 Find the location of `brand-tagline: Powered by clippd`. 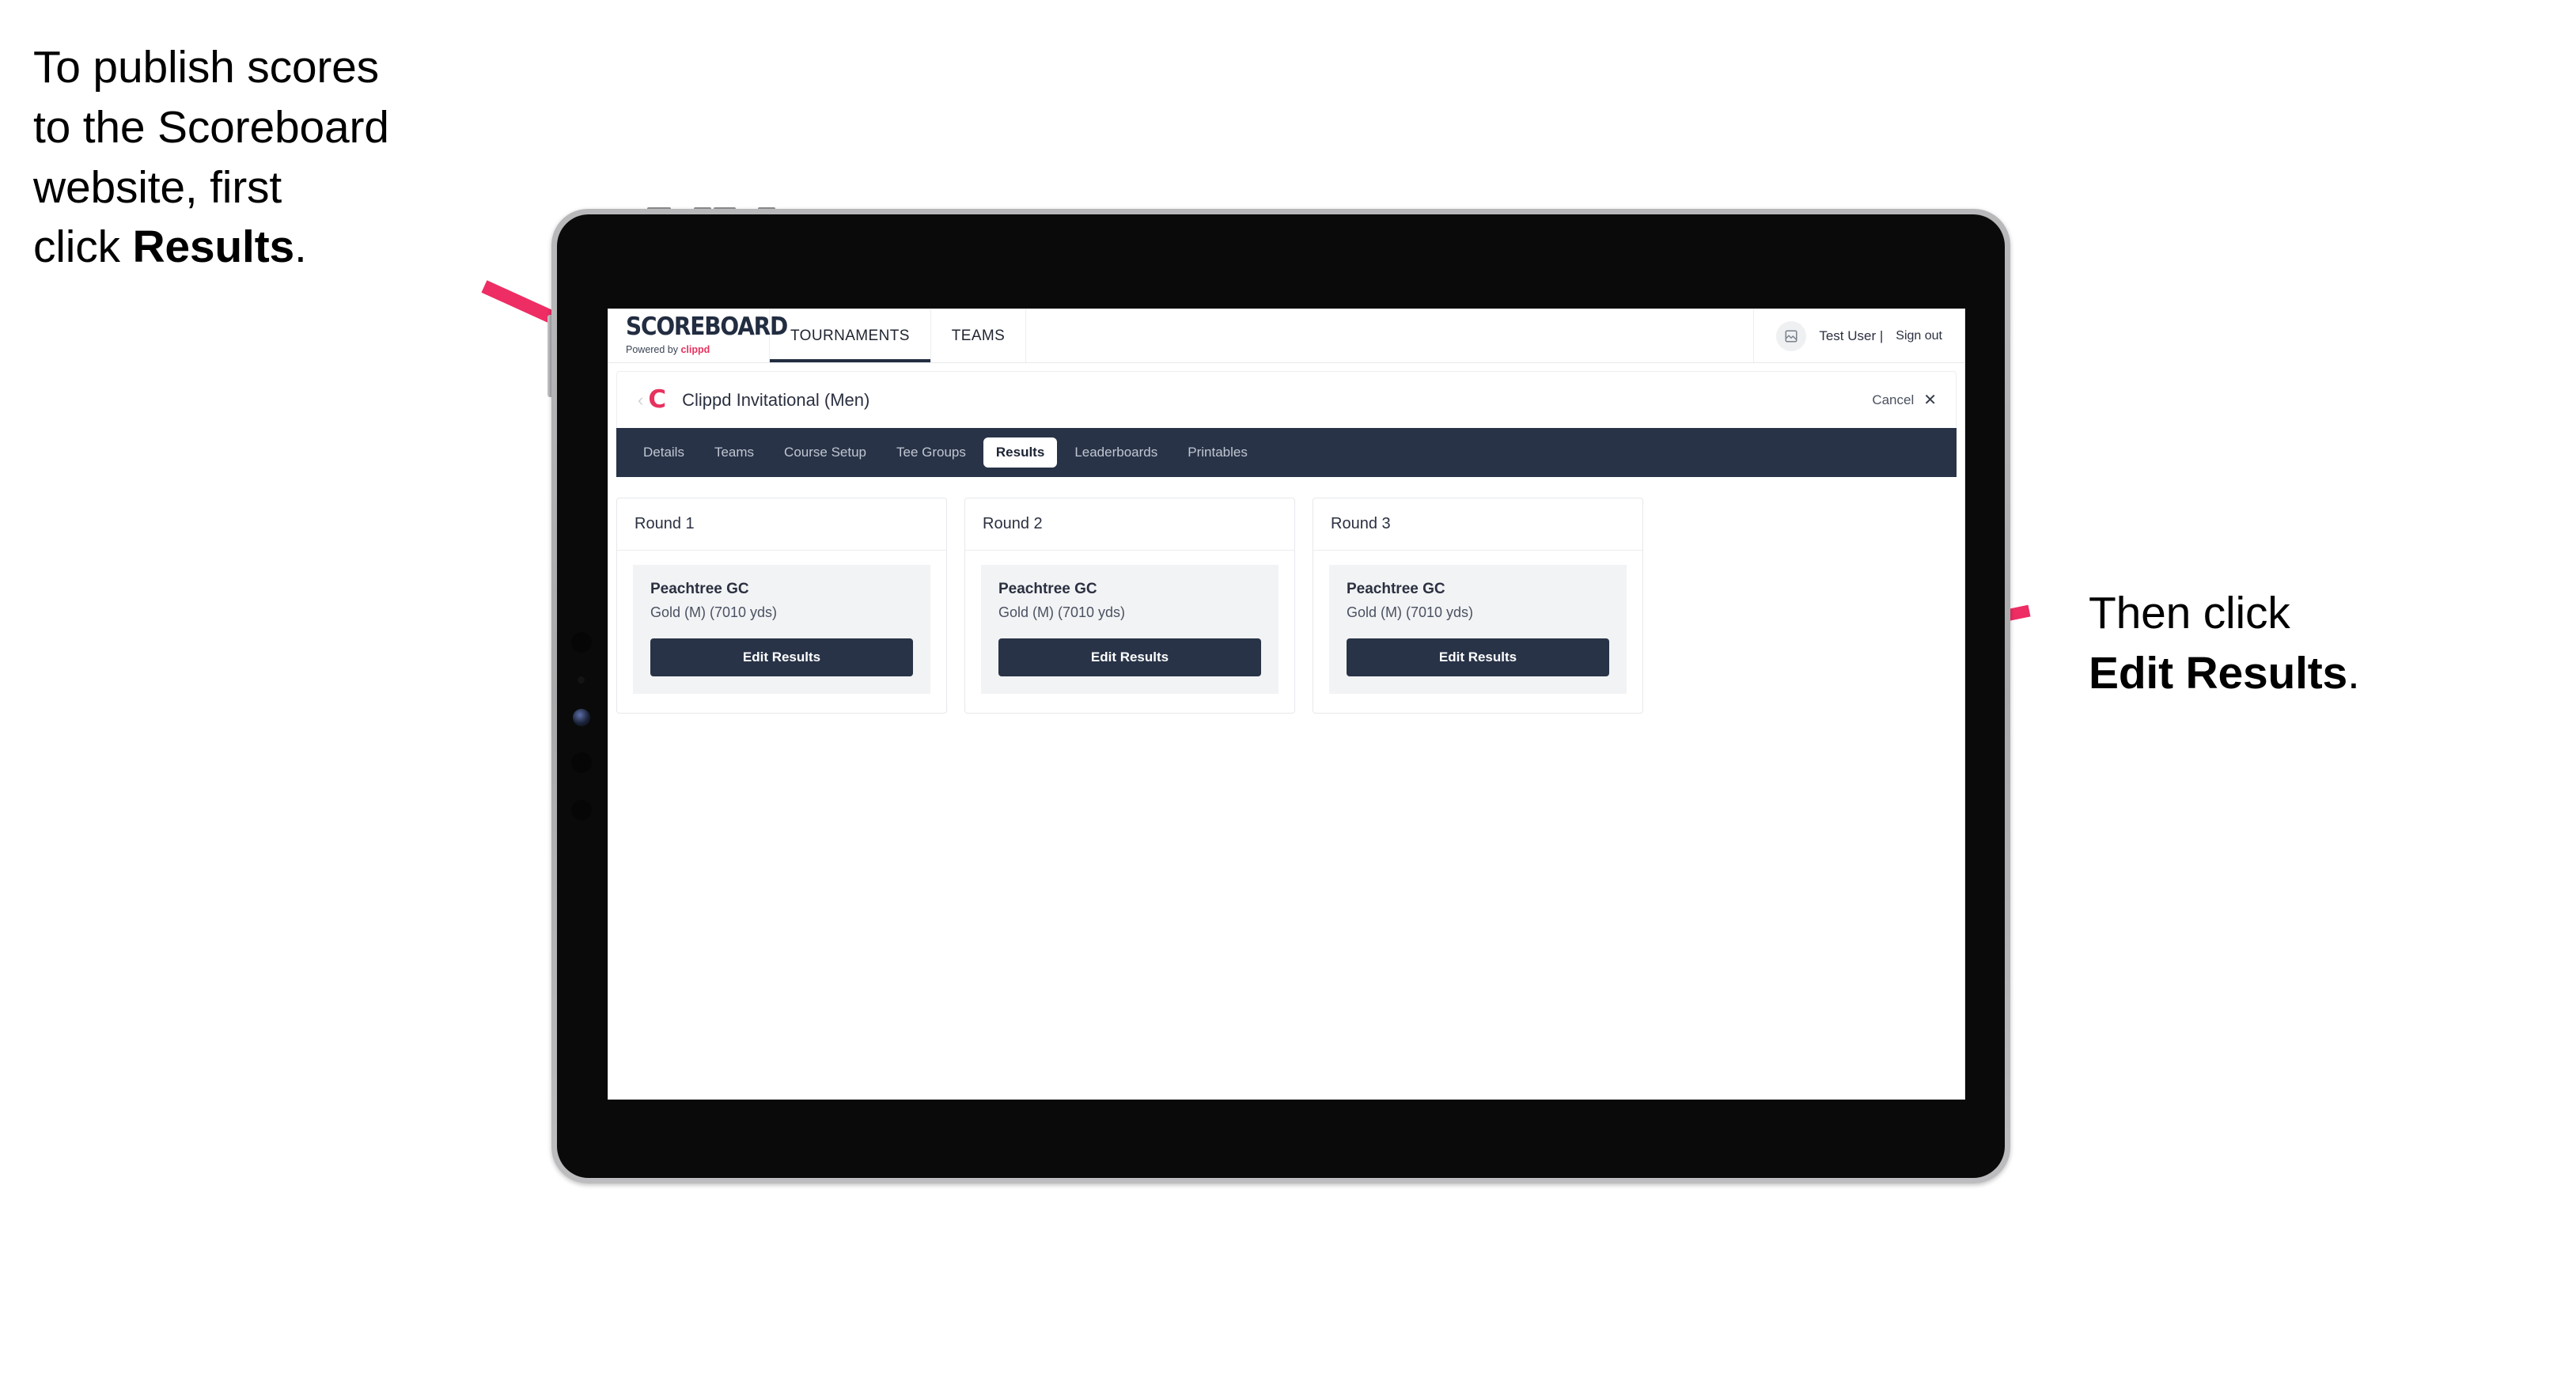

brand-tagline: Powered by clippd is located at coordinates (697, 350).